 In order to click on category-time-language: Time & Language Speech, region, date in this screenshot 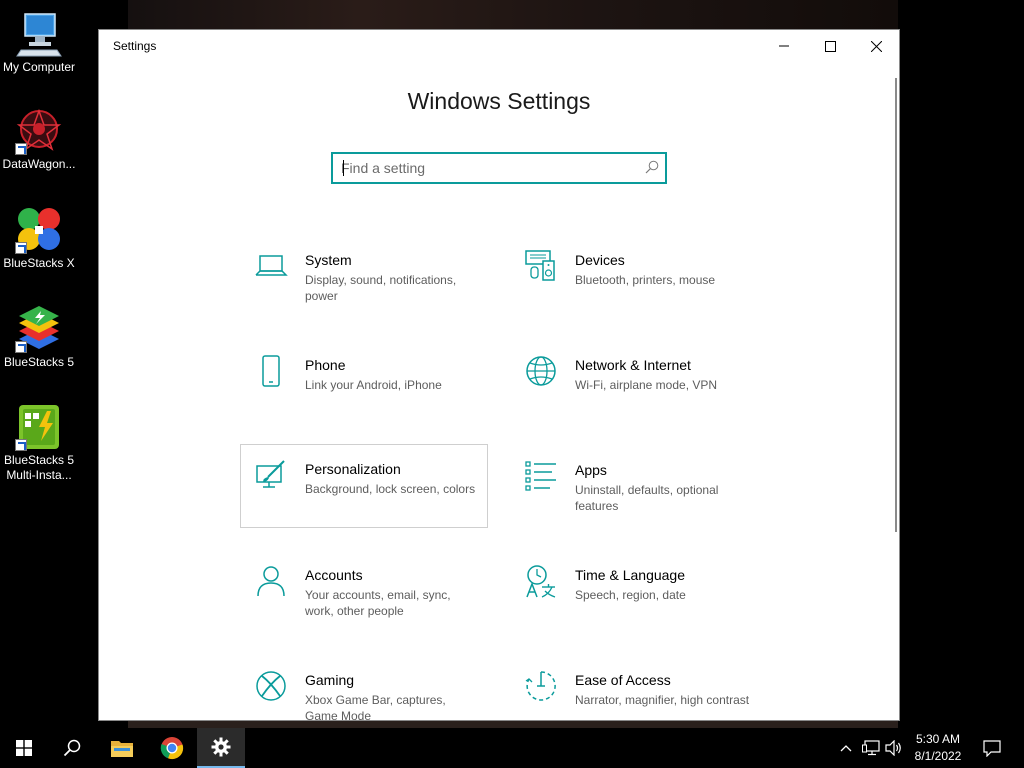, I will do `click(634, 602)`.